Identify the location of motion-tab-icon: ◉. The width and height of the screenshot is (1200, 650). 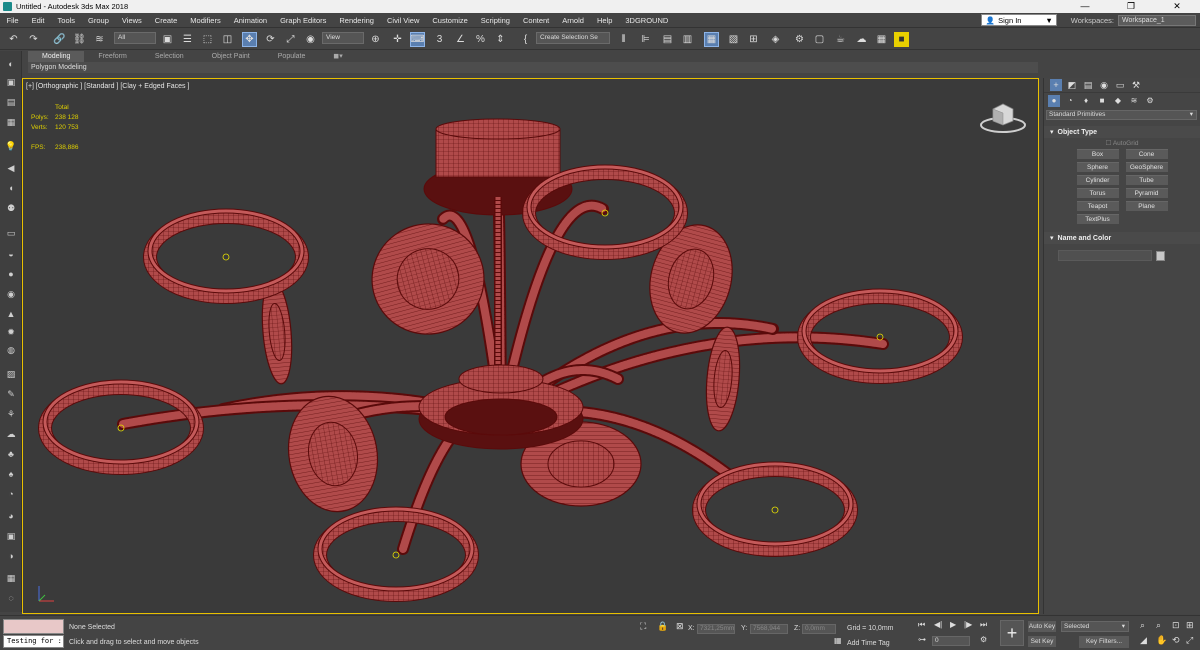
(1104, 85).